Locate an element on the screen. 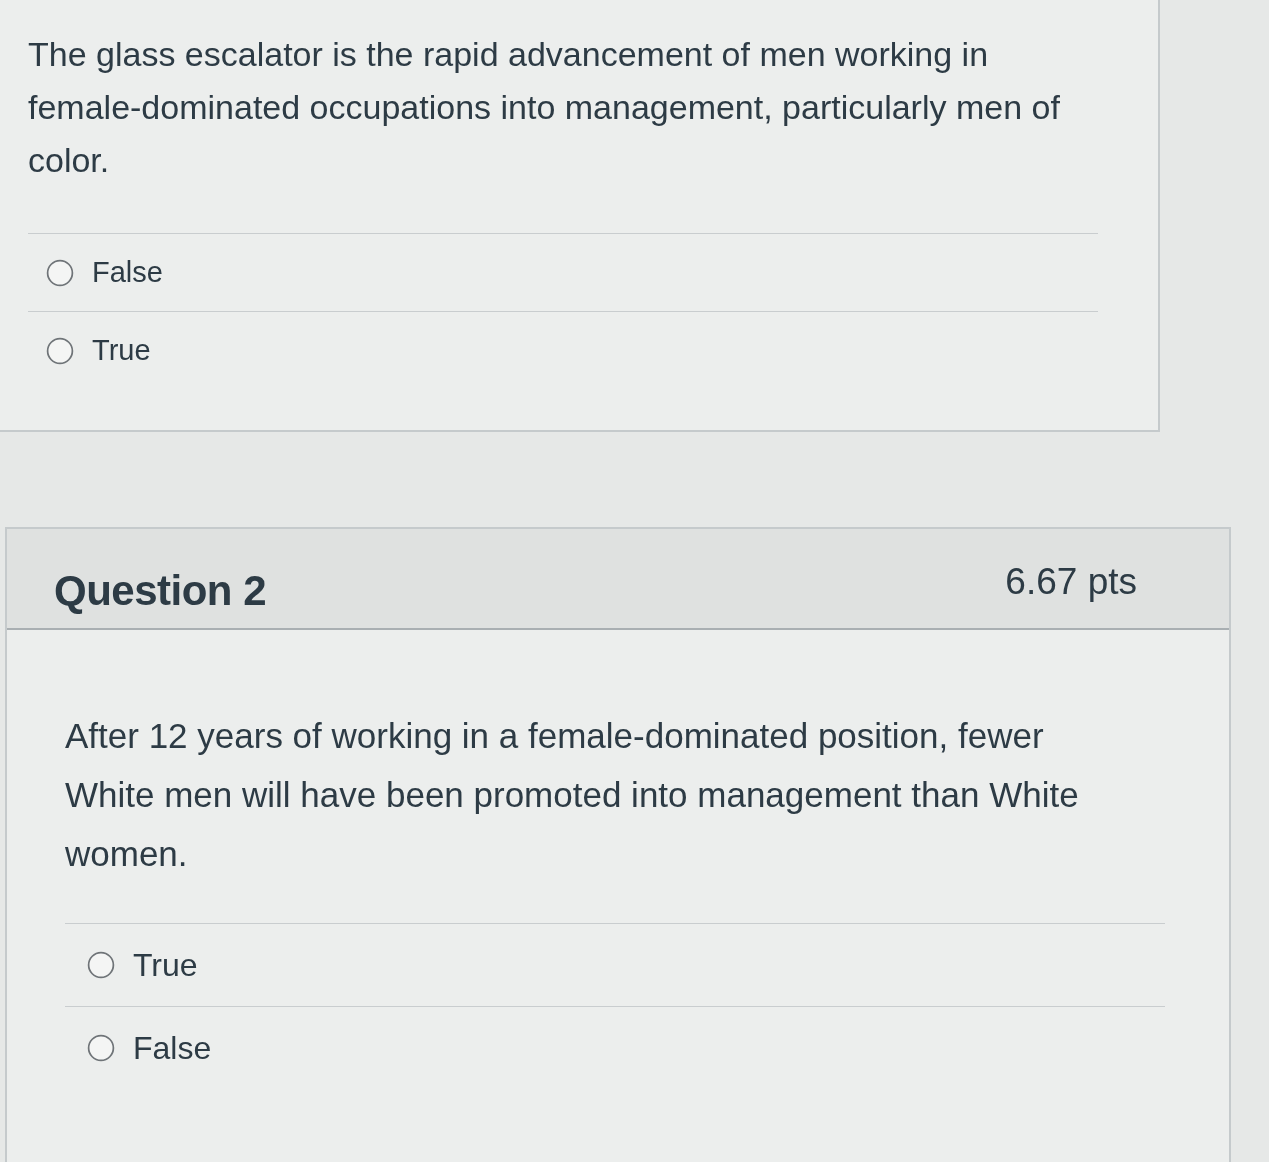  question-points: 6.67 pts is located at coordinates (1071, 582).